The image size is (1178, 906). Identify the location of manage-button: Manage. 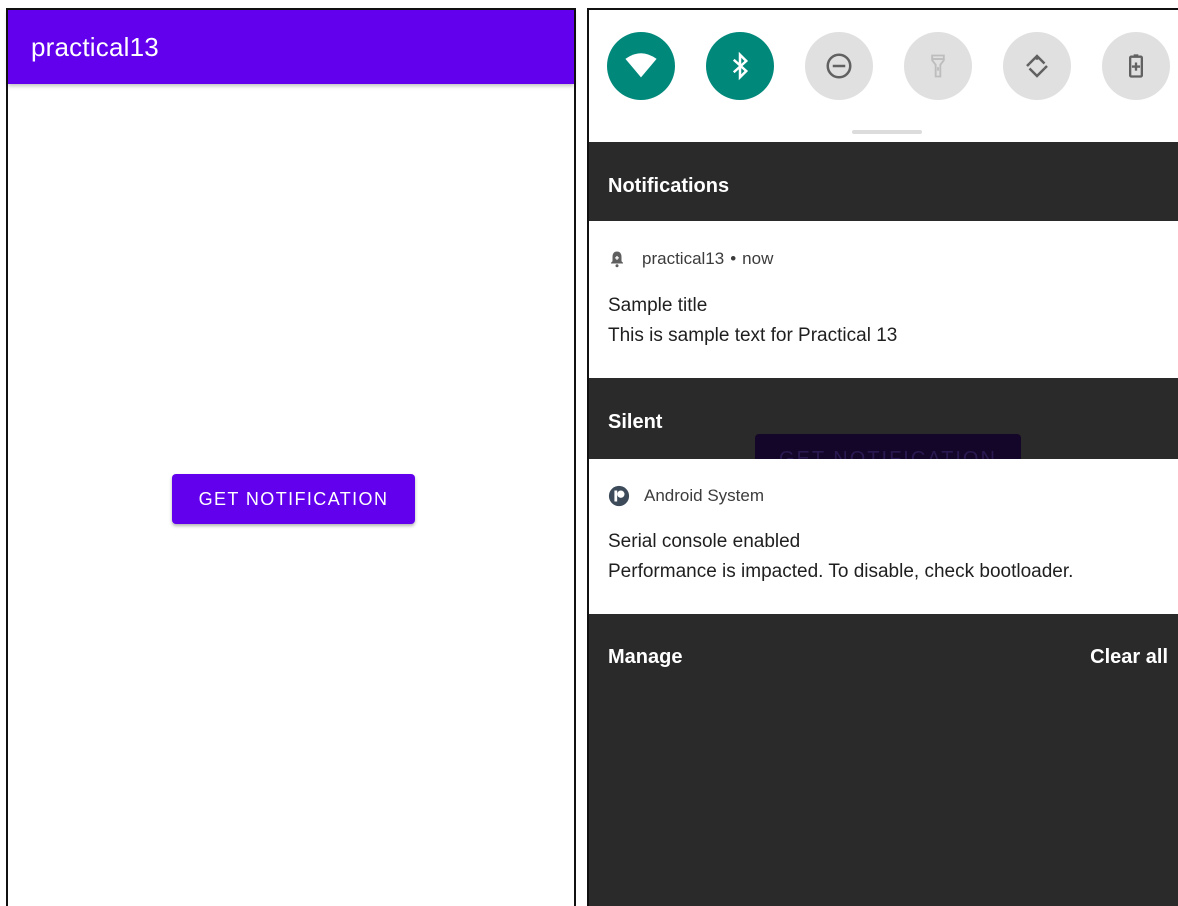
(645, 657).